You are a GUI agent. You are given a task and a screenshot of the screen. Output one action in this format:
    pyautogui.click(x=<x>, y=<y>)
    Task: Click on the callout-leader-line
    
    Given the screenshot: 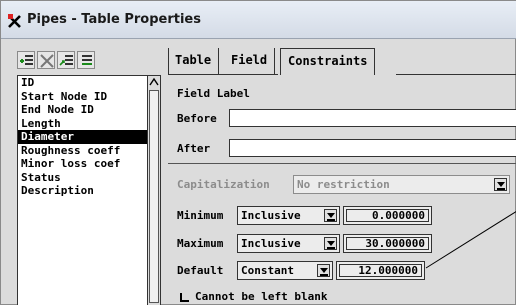 What is the action you would take?
    pyautogui.click(x=470, y=240)
    